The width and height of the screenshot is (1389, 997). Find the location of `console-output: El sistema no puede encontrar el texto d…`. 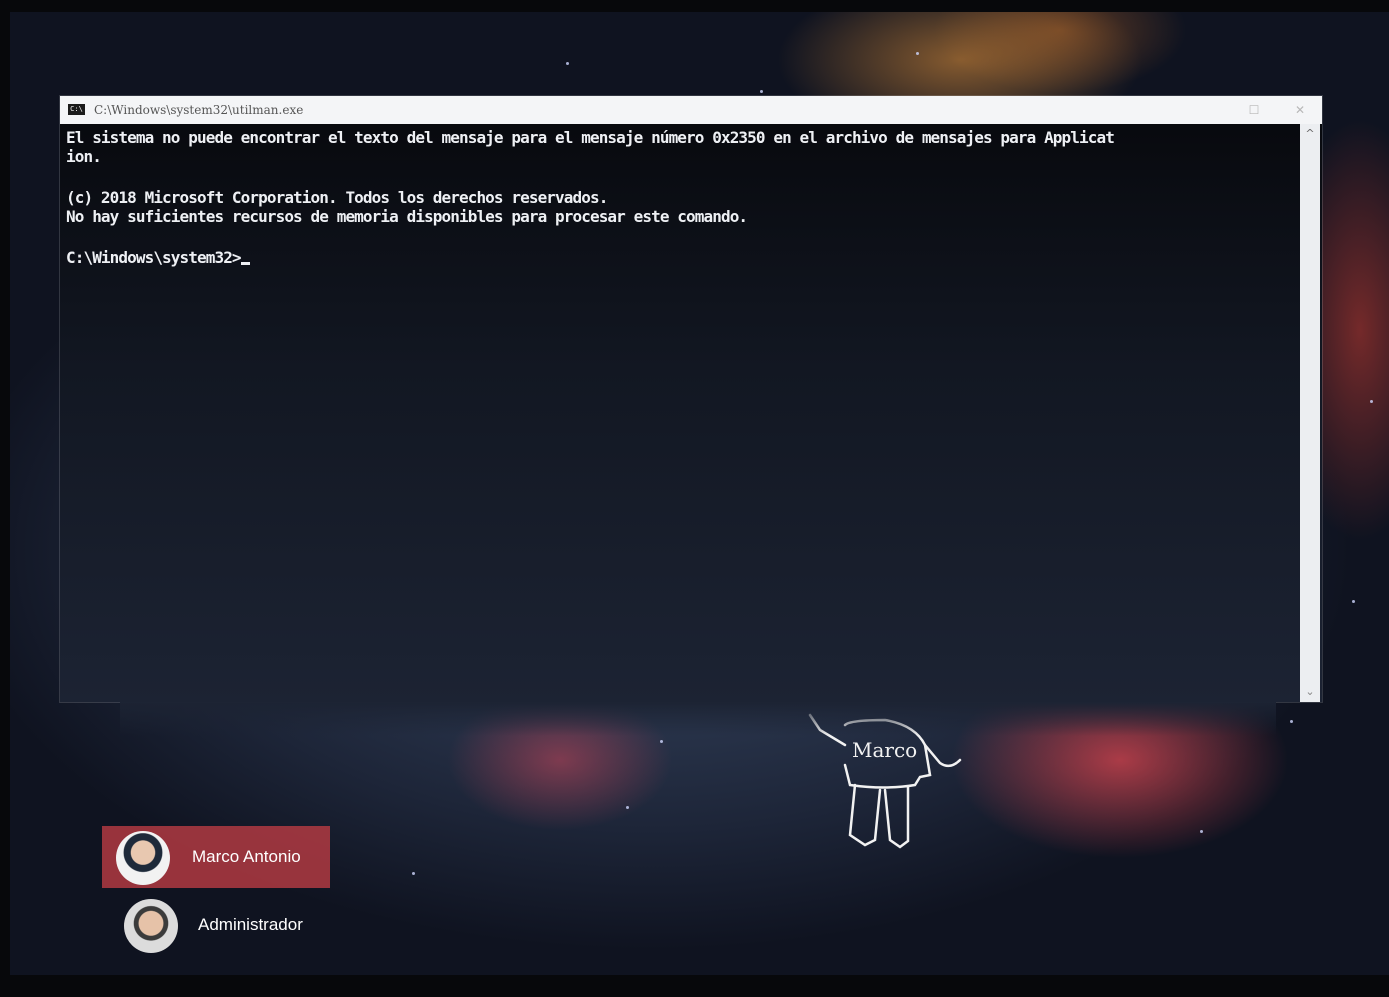

console-output: El sistema no puede encontrar el texto d… is located at coordinates (681, 197).